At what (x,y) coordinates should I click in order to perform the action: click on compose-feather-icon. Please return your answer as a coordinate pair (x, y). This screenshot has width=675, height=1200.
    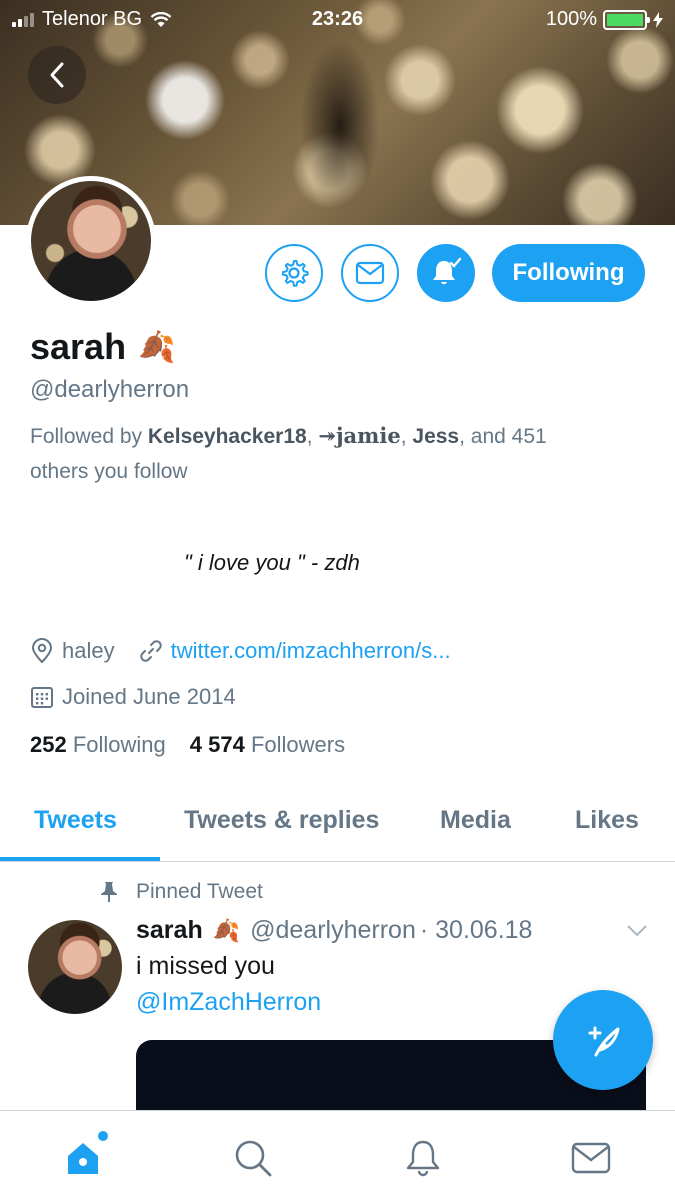
    Looking at the image, I should click on (604, 1041).